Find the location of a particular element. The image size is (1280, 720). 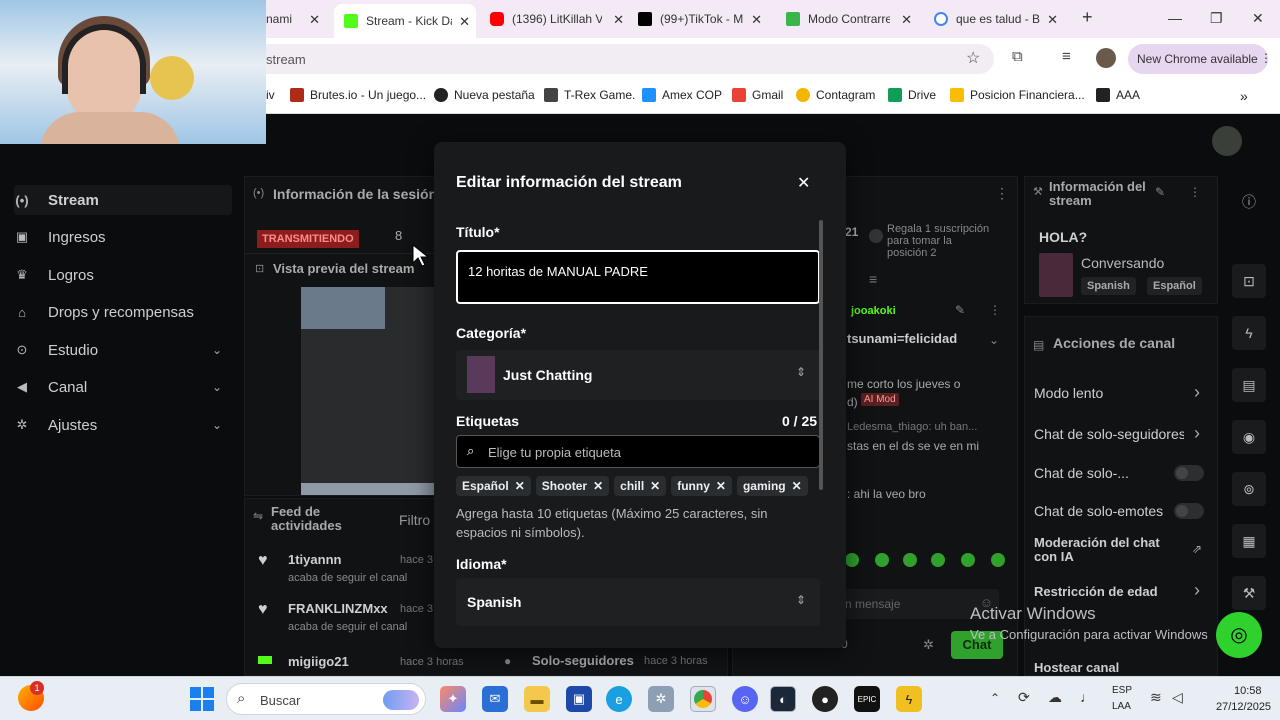

profile-avatar is located at coordinates (1106, 58).